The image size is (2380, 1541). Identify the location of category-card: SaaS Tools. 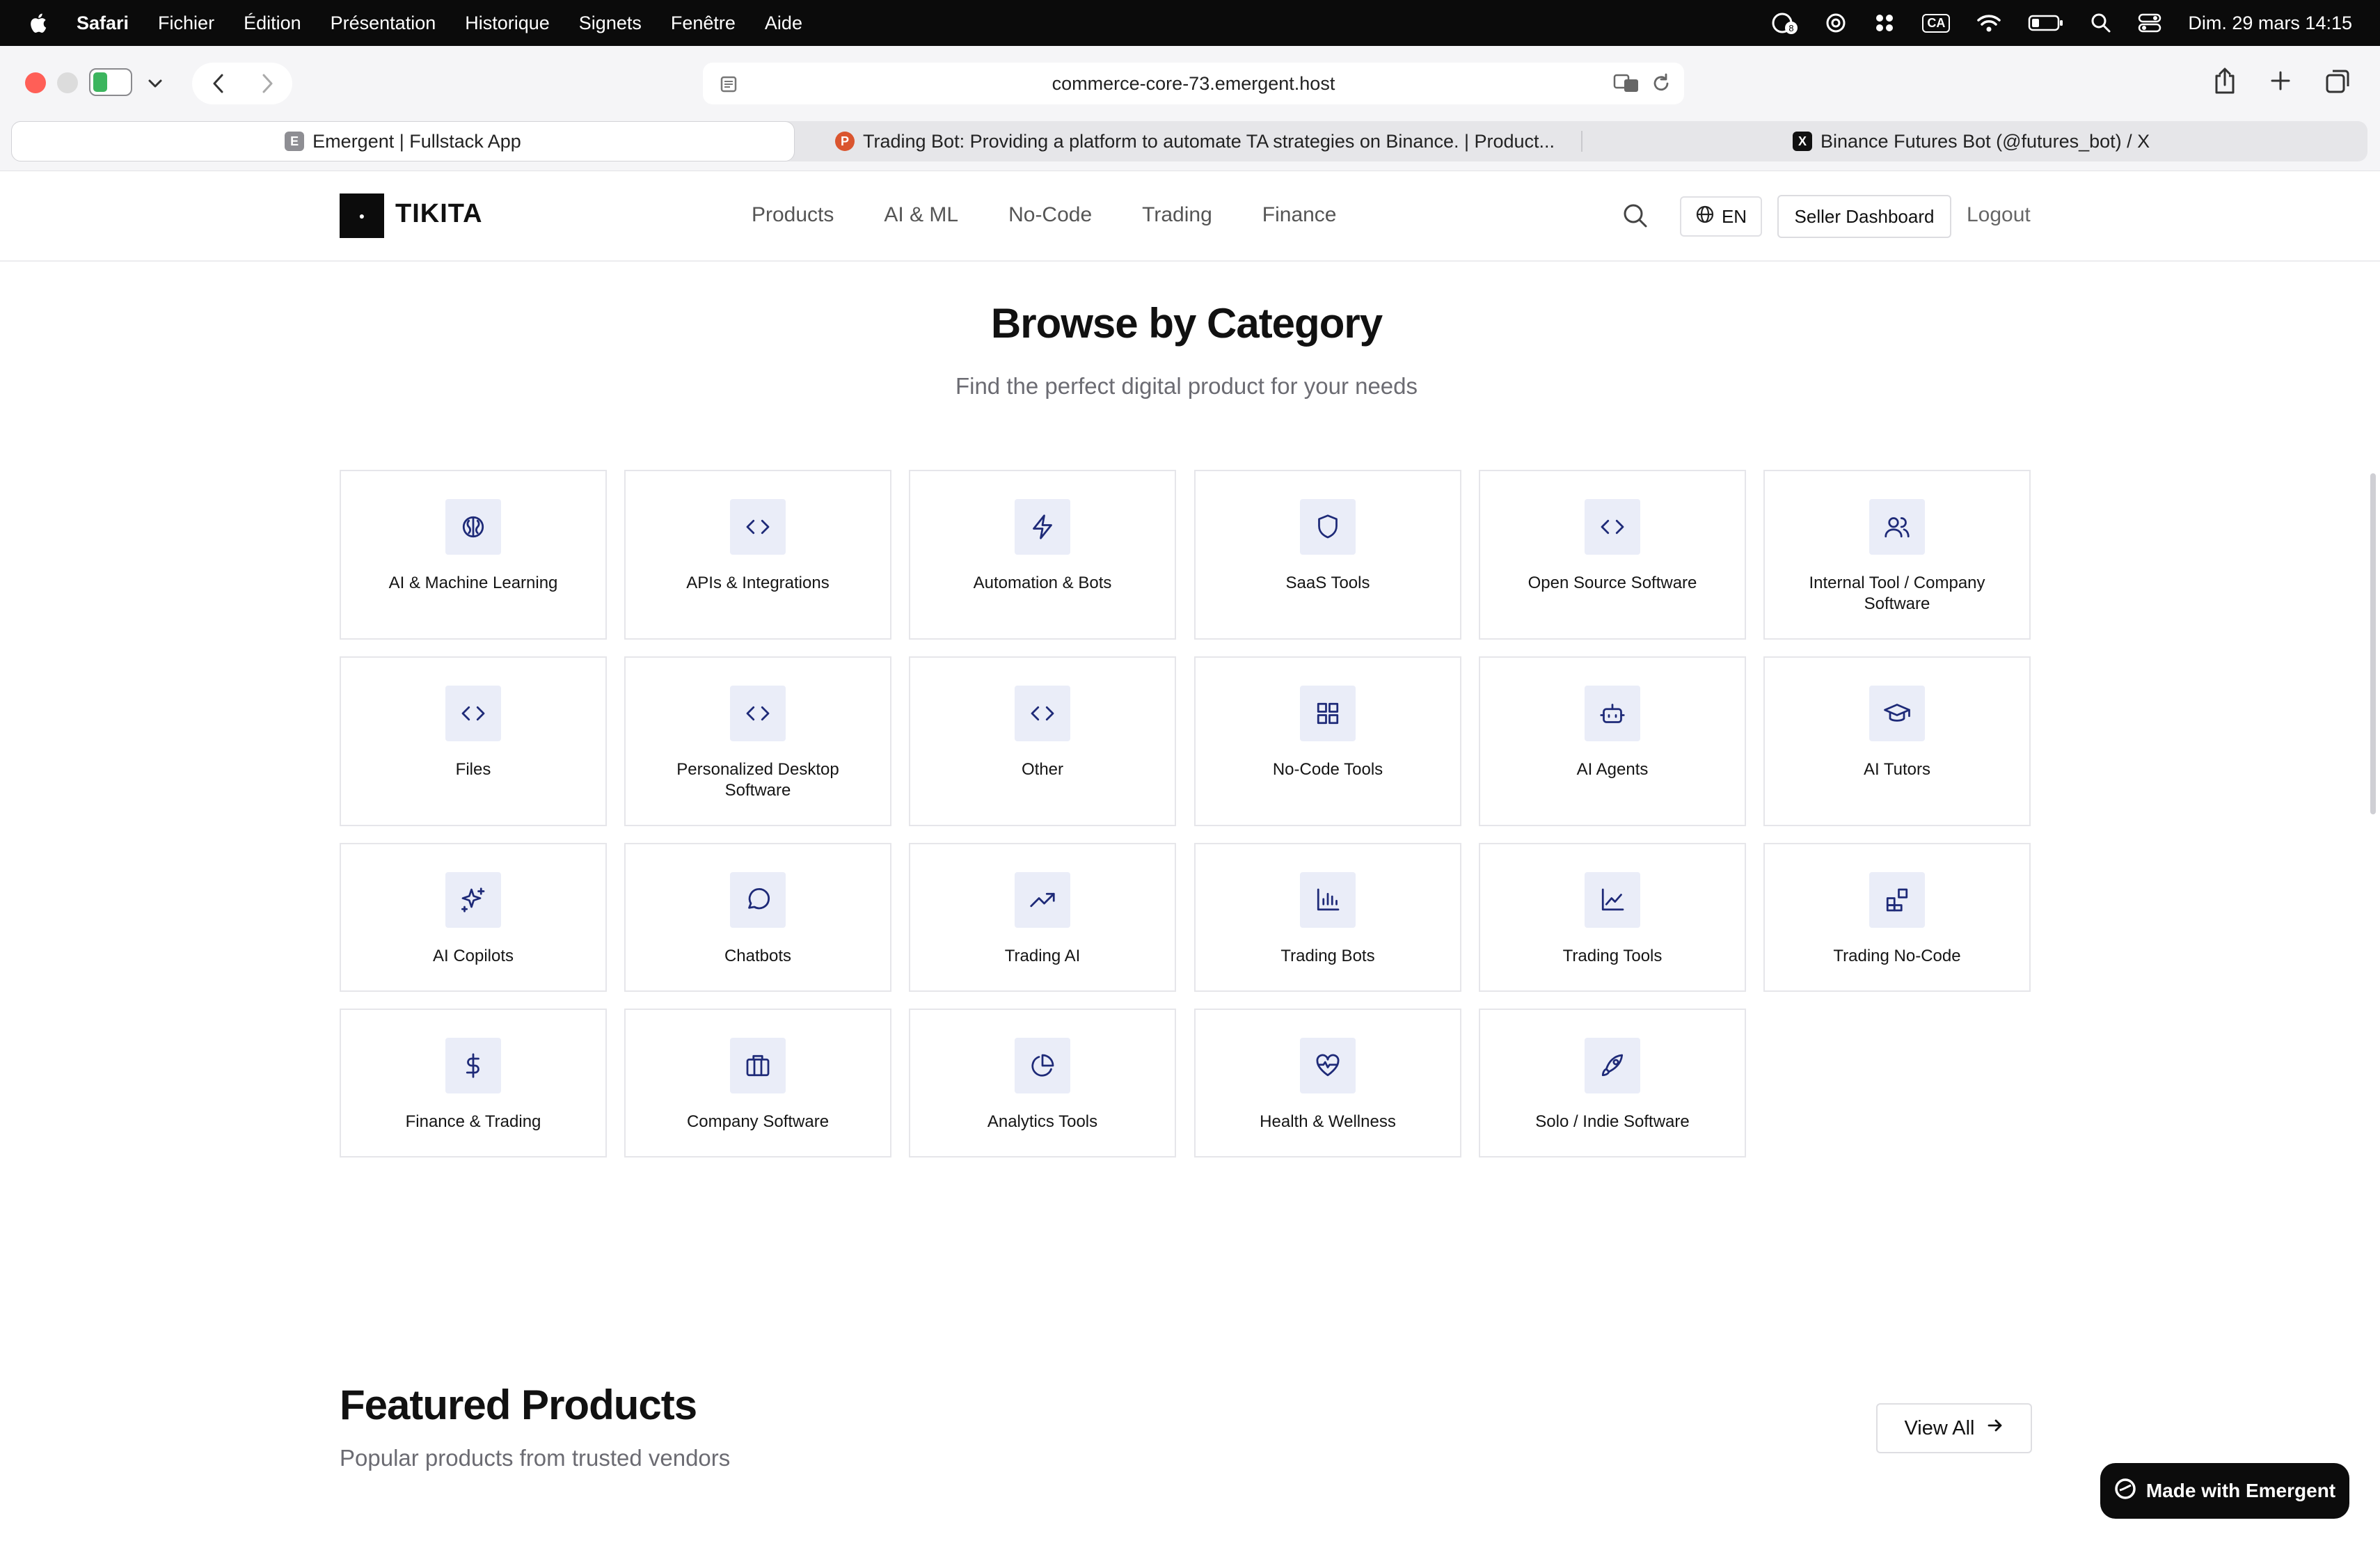
(1327, 555).